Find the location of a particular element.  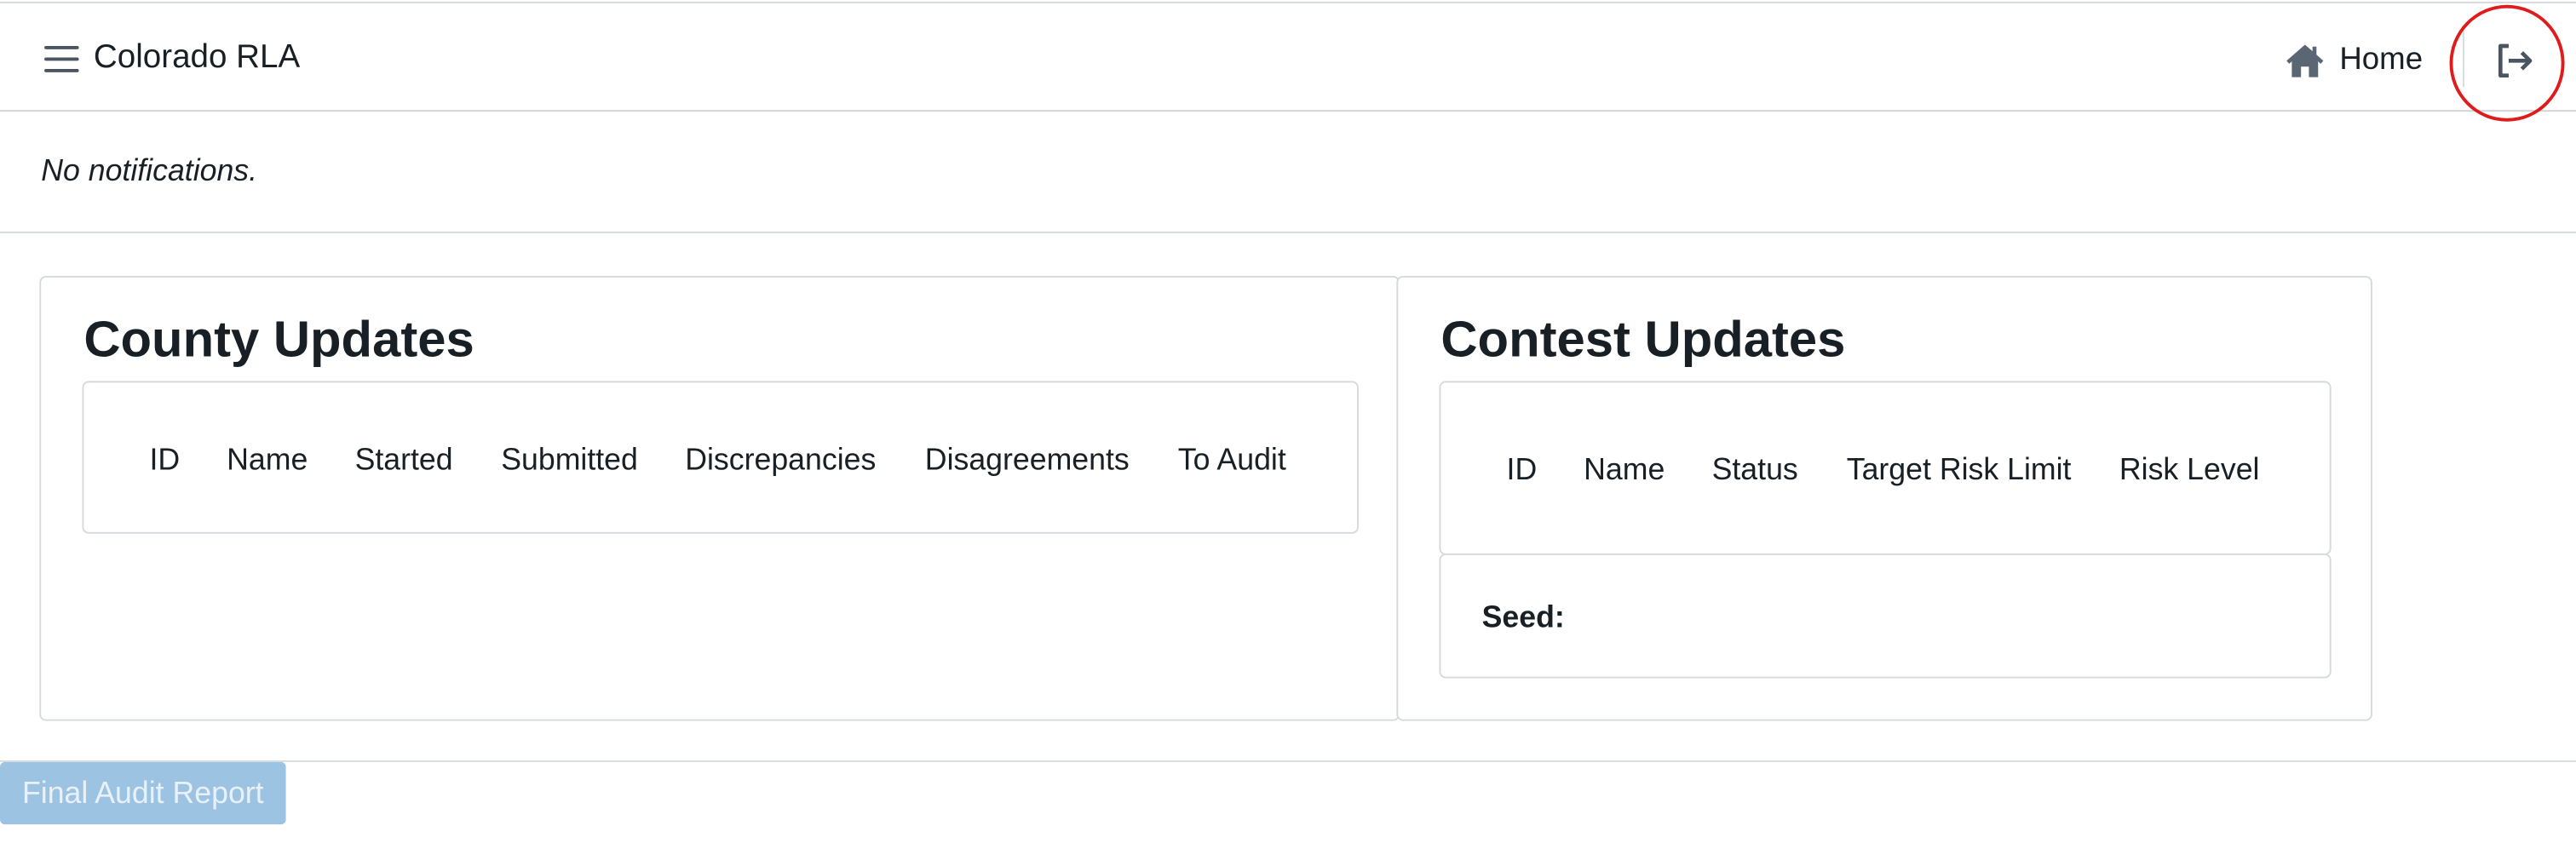

log-out-icon is located at coordinates (2516, 60).